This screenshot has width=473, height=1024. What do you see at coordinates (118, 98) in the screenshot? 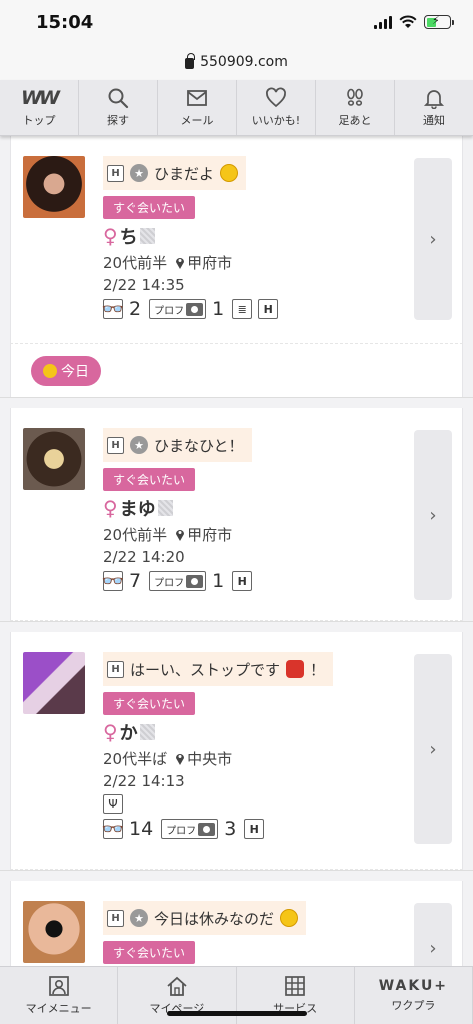
I see `search-icon` at bounding box center [118, 98].